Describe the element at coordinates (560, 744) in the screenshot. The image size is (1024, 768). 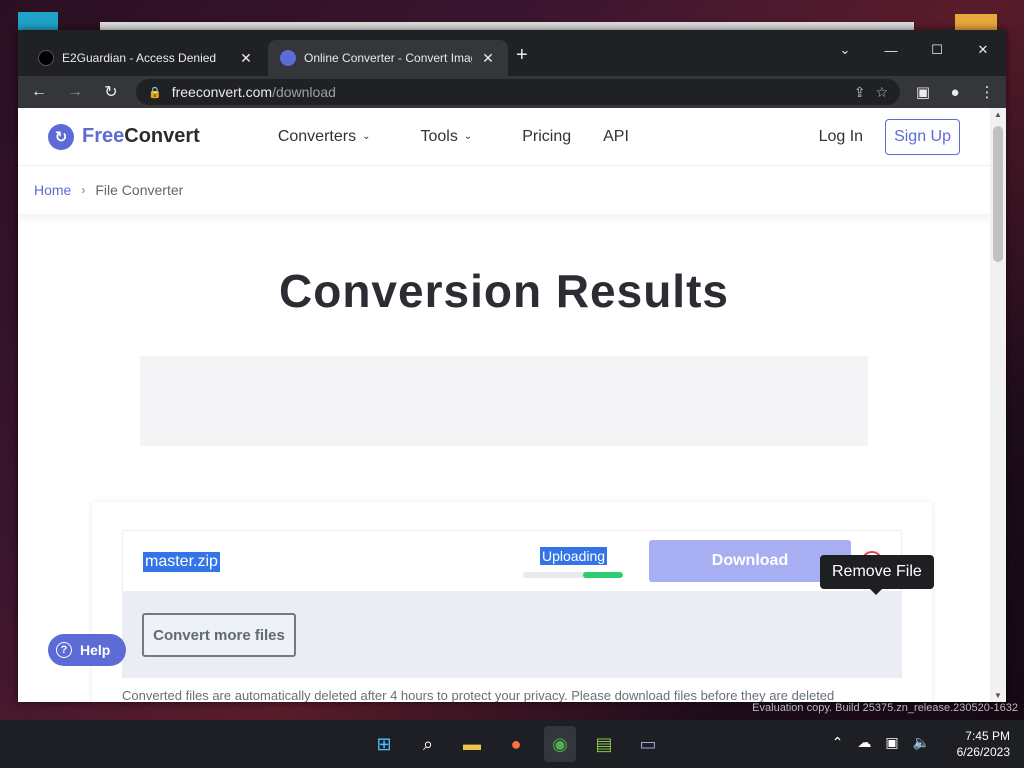
I see `chrome-icon: ◉` at that location.